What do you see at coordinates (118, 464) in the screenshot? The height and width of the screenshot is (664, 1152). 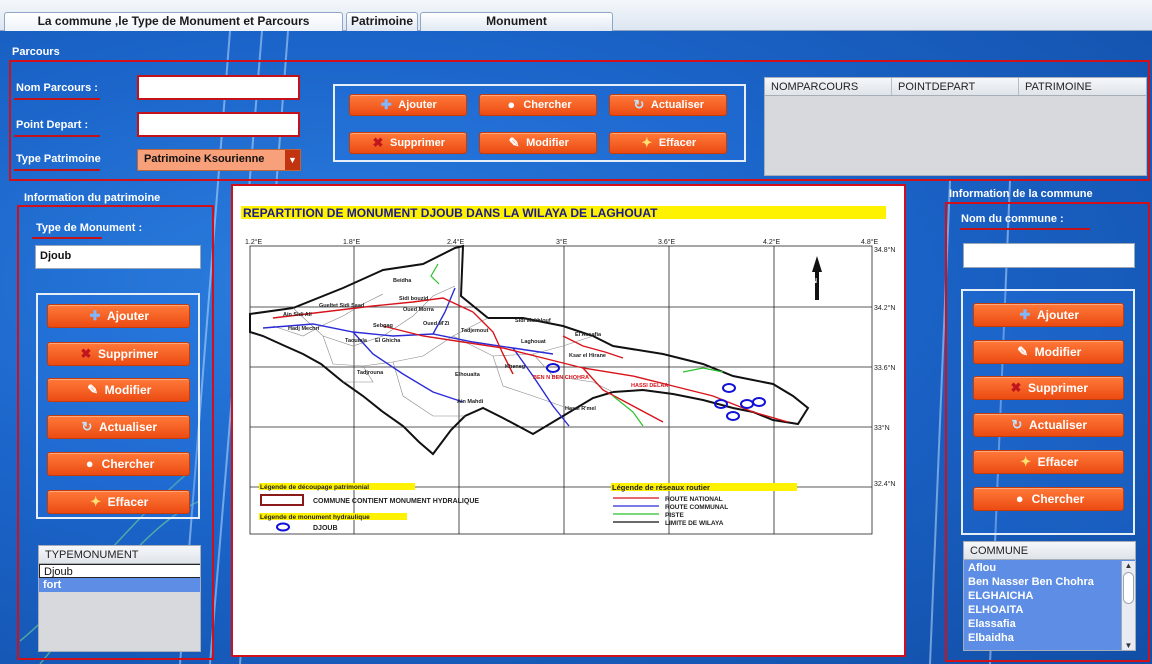 I see `patrimoine-chercher-button: ● Chercher` at bounding box center [118, 464].